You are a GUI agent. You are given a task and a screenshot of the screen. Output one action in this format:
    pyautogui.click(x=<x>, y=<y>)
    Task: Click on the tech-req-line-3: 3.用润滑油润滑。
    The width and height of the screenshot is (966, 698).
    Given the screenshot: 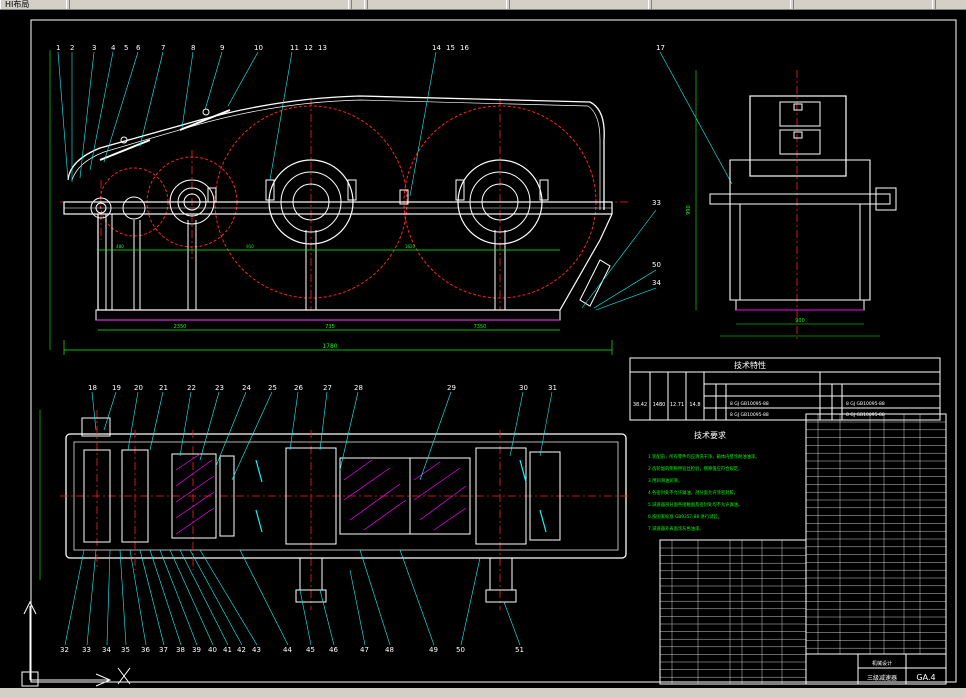 What is the action you would take?
    pyautogui.click(x=665, y=480)
    